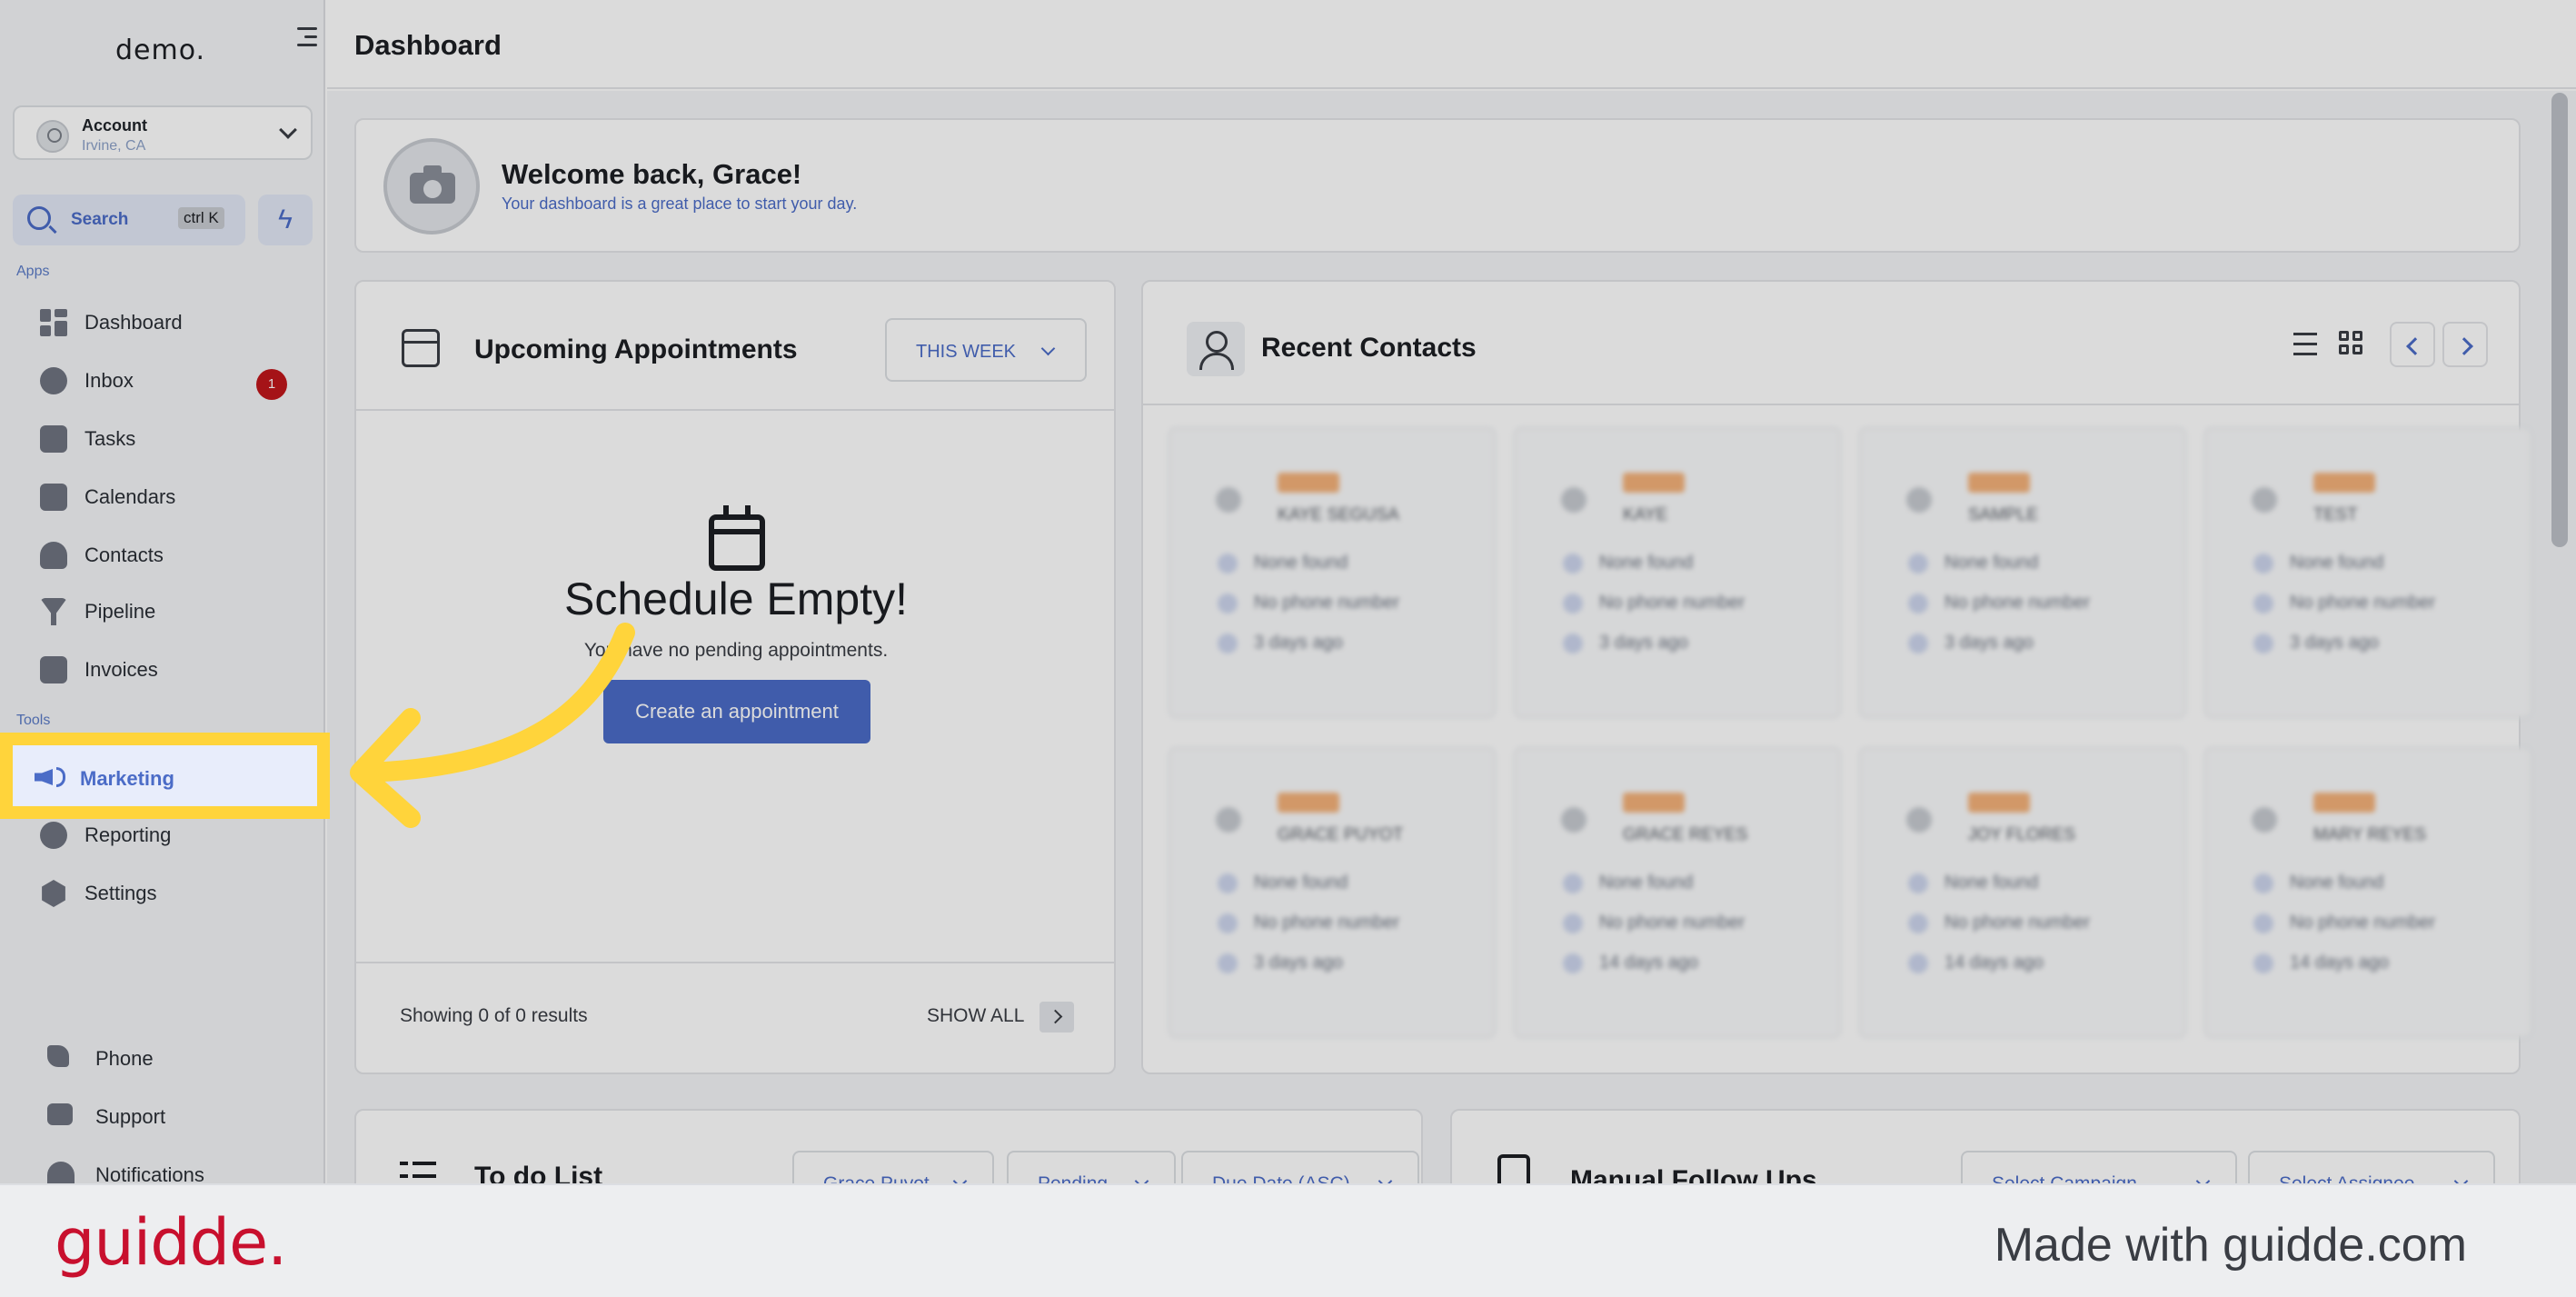  Describe the element at coordinates (39, 218) in the screenshot. I see `search-icon` at that location.